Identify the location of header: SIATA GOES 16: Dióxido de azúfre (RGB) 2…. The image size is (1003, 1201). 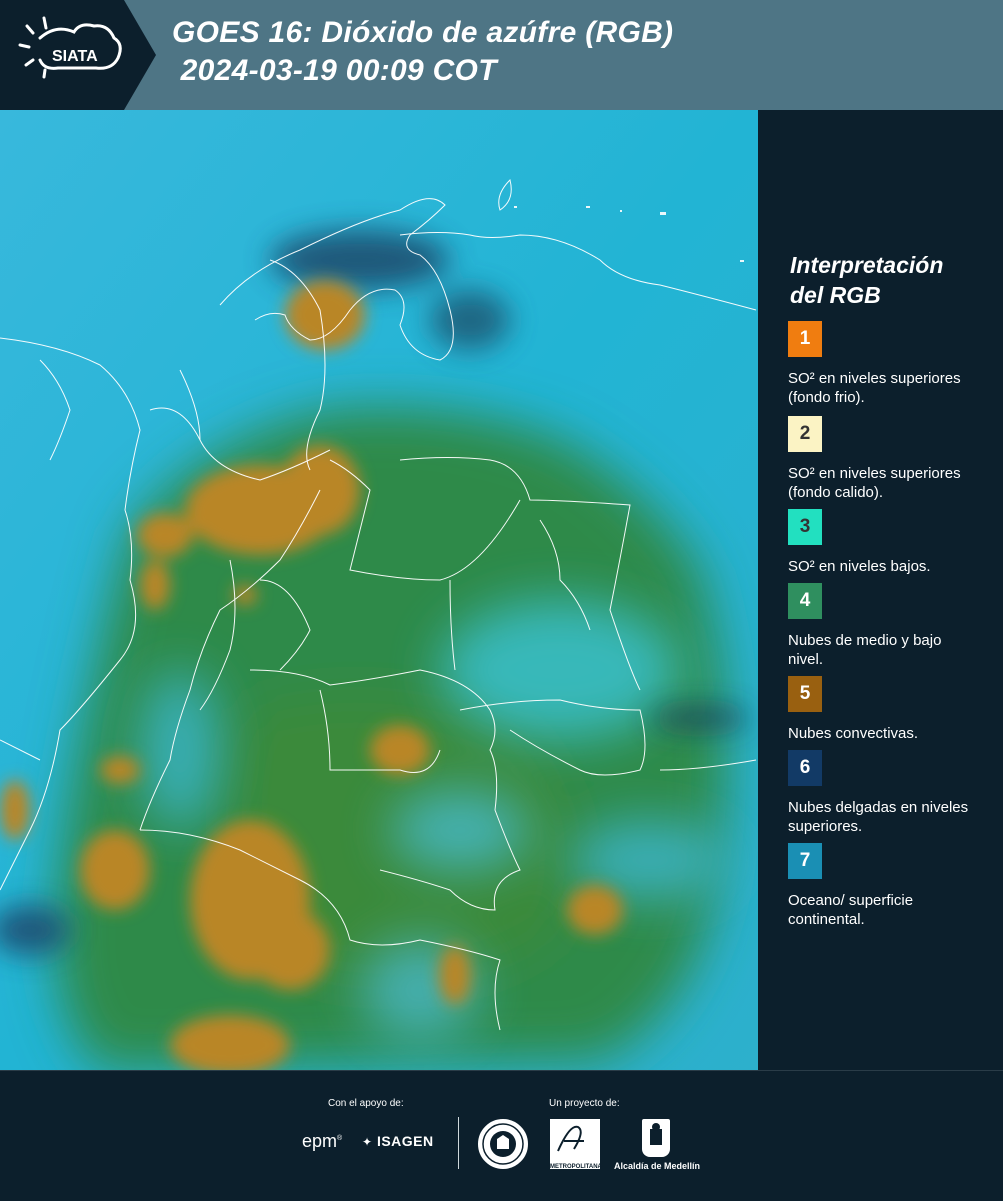
(501, 55).